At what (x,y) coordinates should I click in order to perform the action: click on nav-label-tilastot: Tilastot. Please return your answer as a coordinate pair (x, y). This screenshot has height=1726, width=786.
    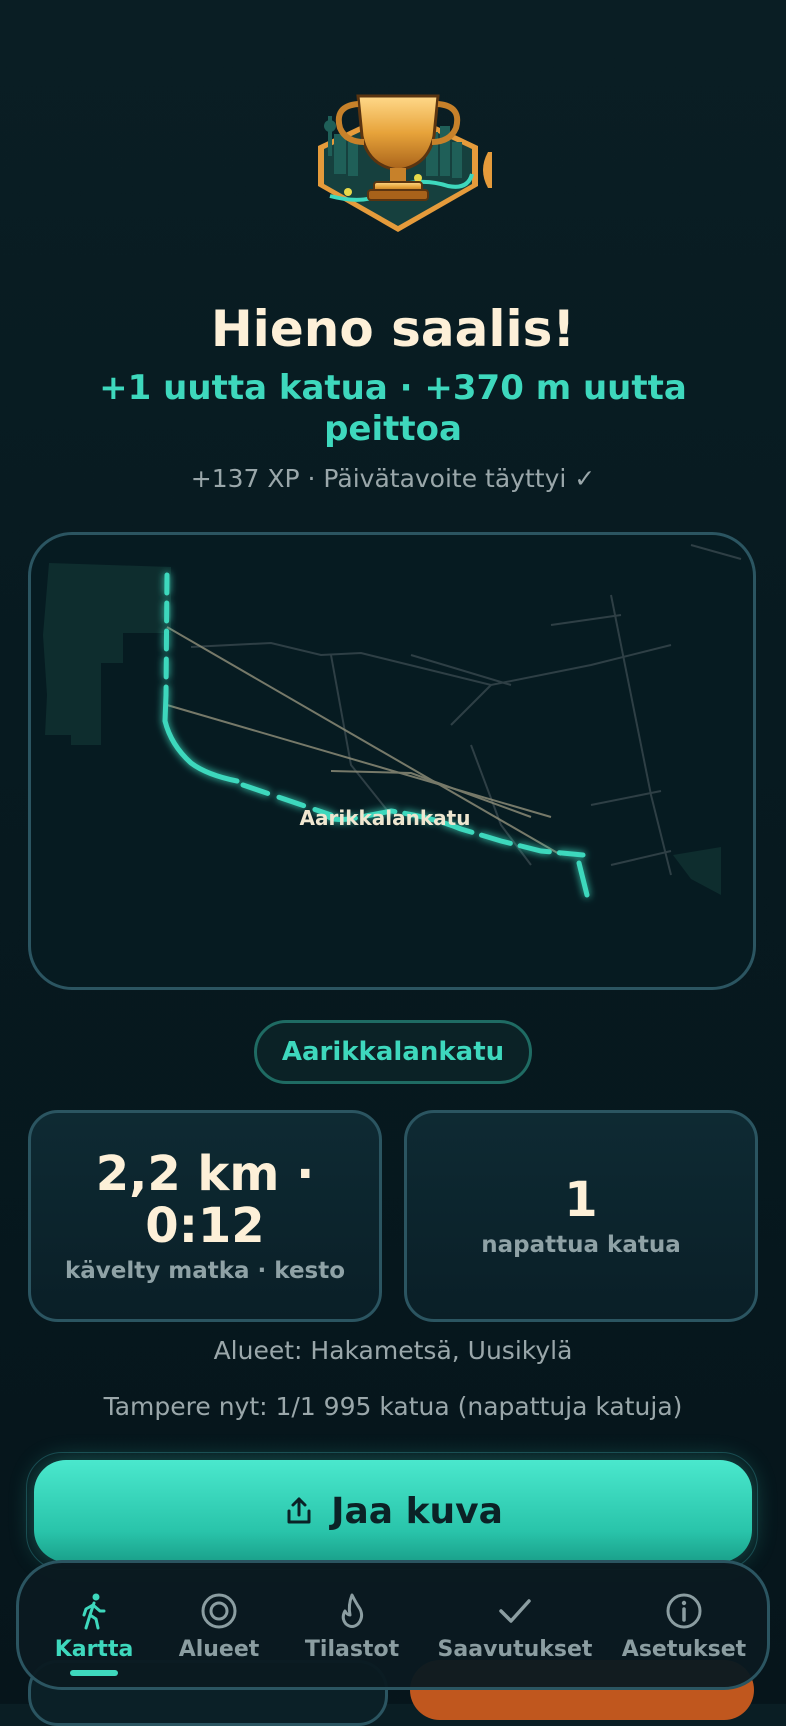
    Looking at the image, I should click on (352, 1649).